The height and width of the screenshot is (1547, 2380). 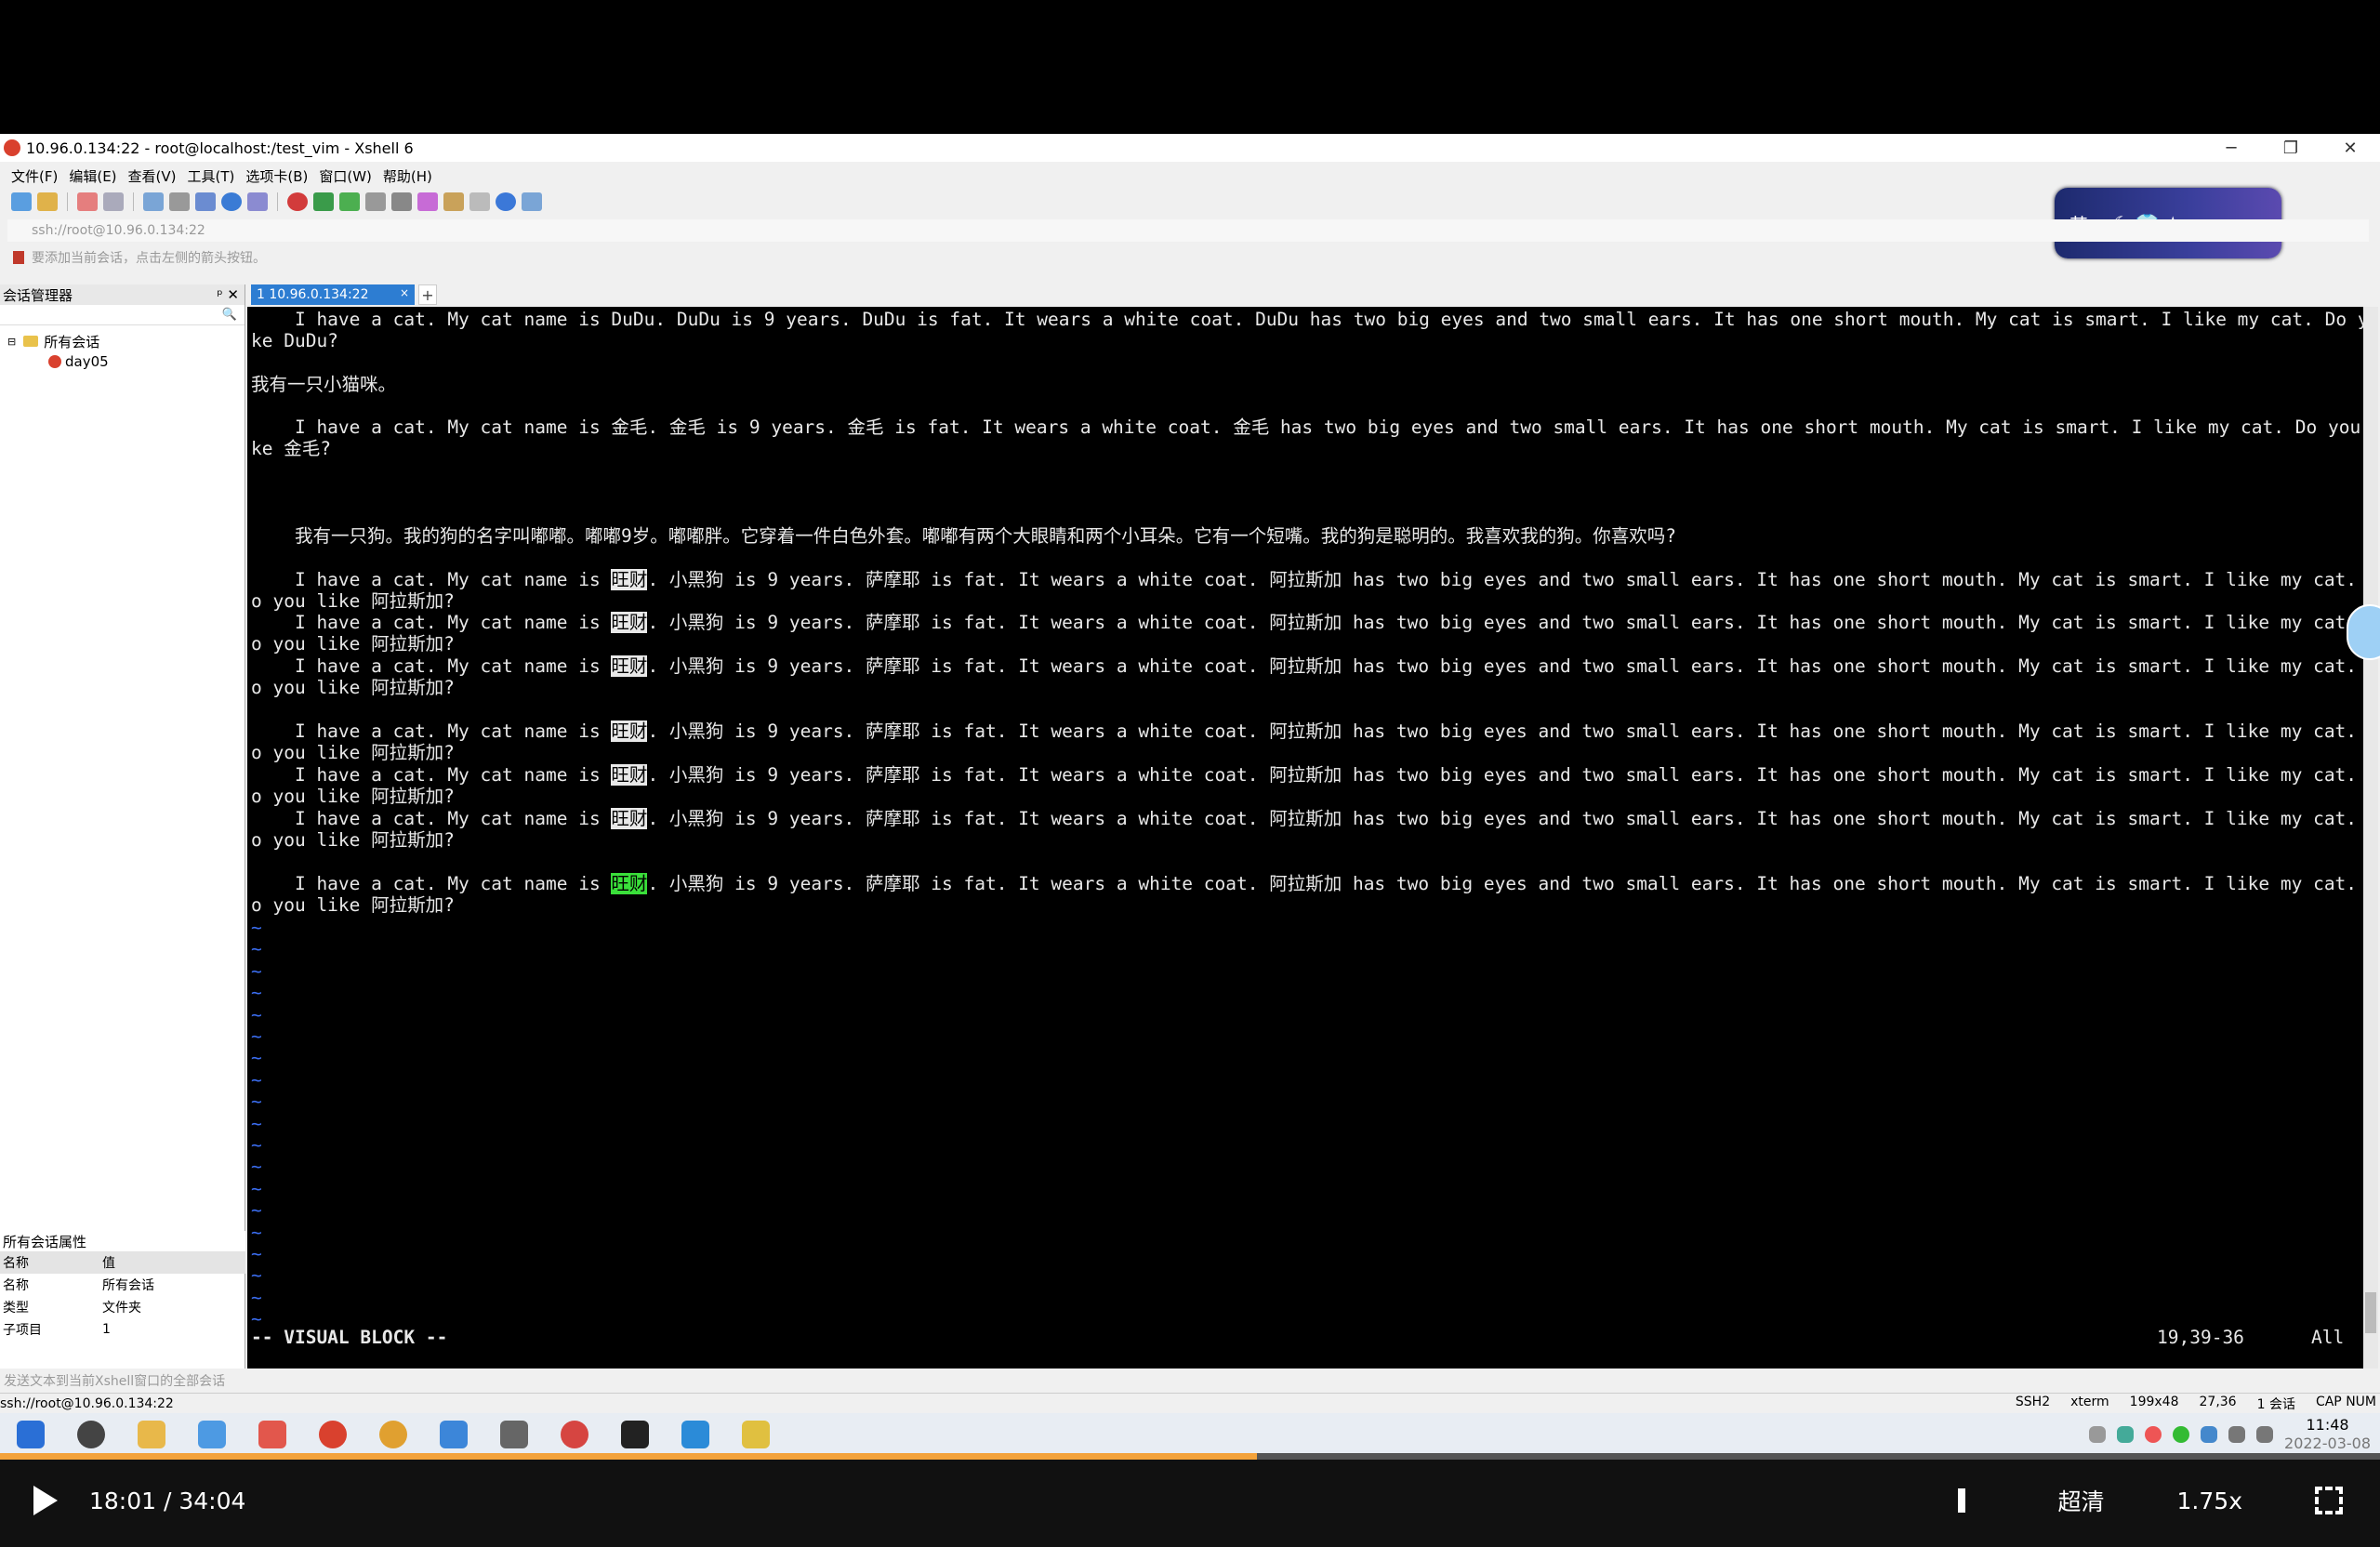 What do you see at coordinates (122, 1329) in the screenshot?
I see `table-row: 子项目 1` at bounding box center [122, 1329].